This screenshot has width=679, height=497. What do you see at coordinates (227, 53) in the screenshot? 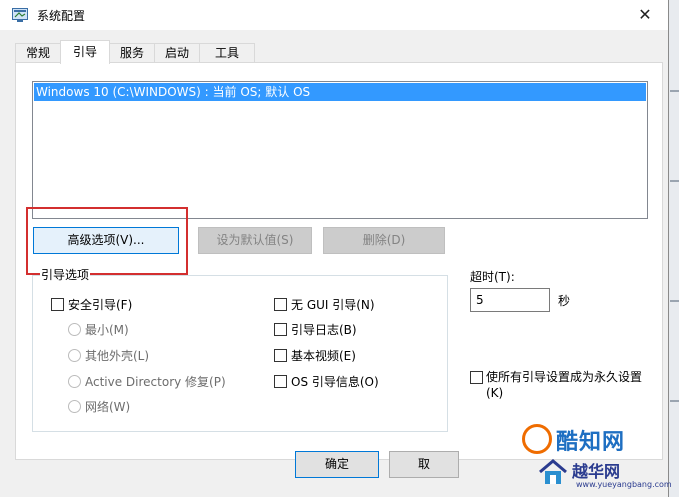
I see `tab-tools: 工具` at bounding box center [227, 53].